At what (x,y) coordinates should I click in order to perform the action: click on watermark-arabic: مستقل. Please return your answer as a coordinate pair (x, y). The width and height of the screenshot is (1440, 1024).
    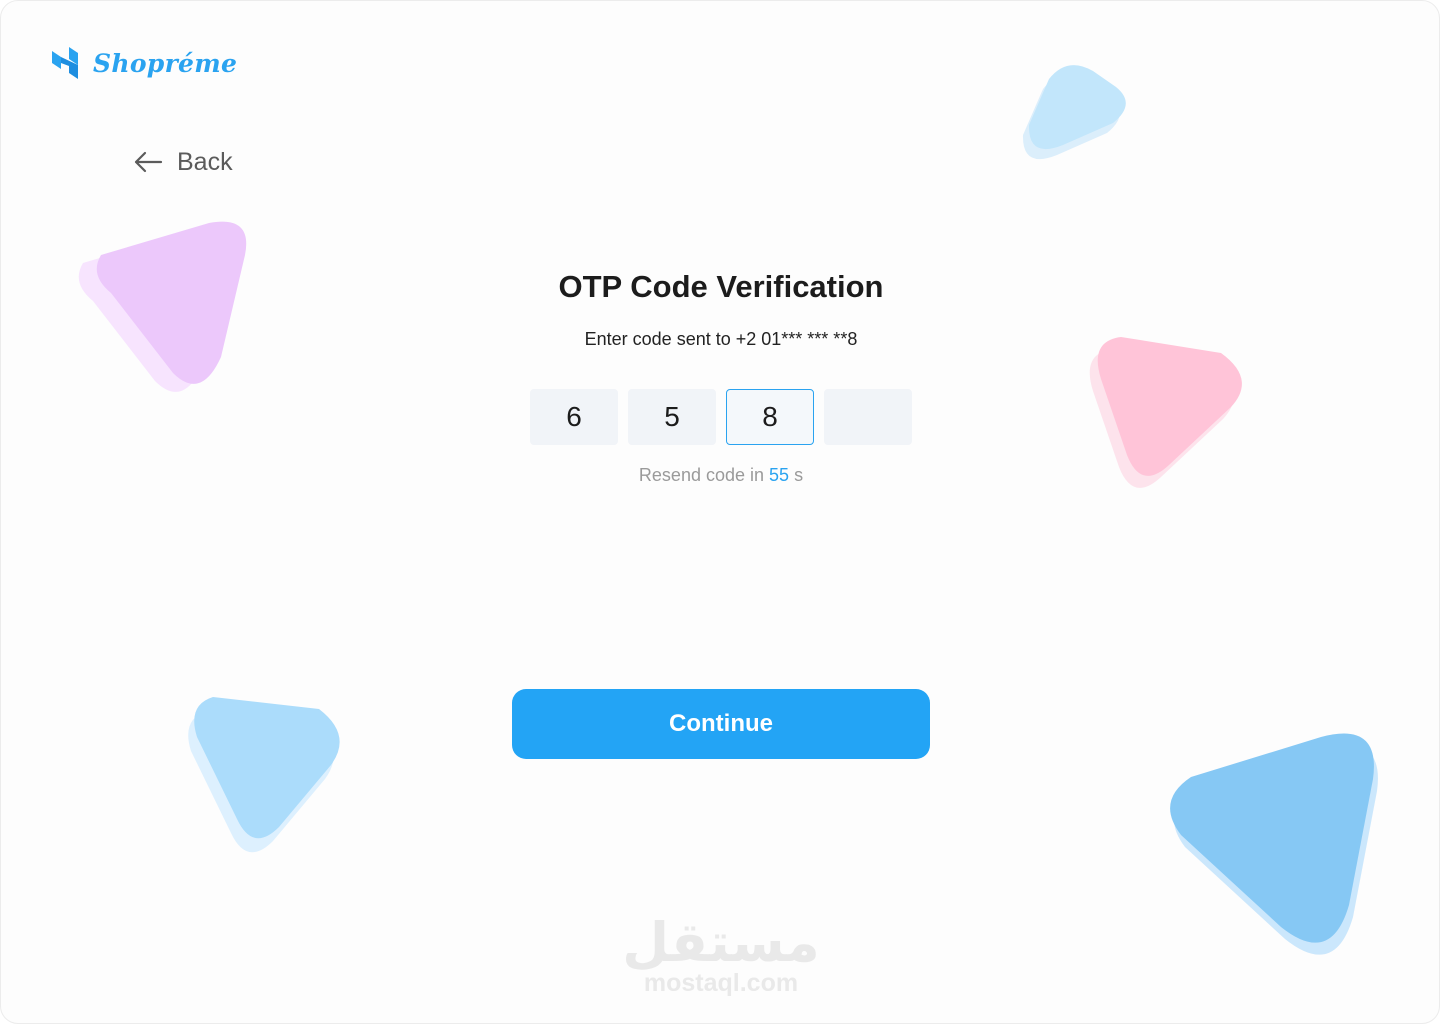
    Looking at the image, I should click on (721, 942).